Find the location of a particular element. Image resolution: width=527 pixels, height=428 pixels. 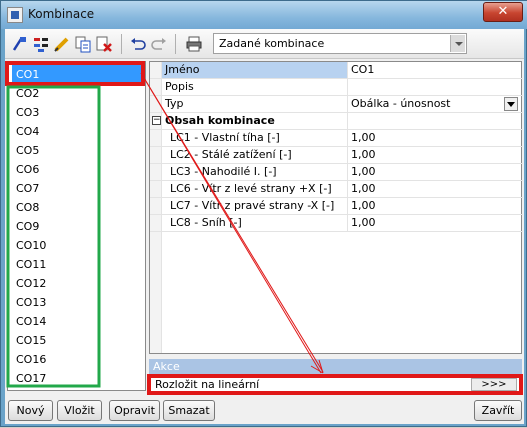

list-item: CO14 is located at coordinates (77, 321).